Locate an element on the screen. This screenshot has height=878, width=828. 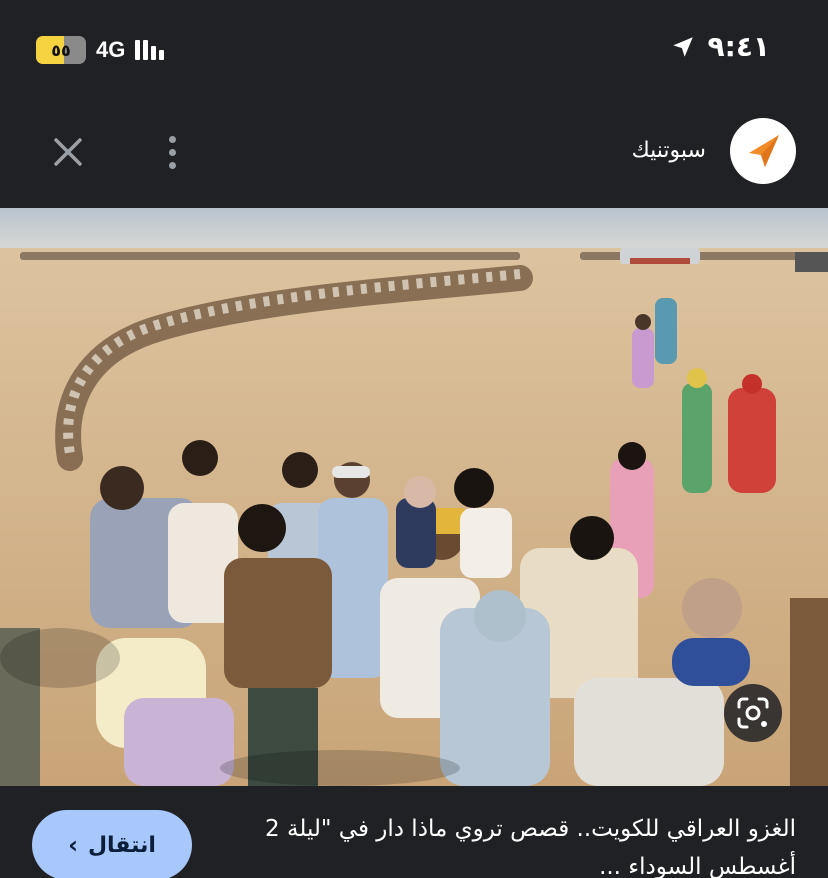
close-icon is located at coordinates (68, 152).